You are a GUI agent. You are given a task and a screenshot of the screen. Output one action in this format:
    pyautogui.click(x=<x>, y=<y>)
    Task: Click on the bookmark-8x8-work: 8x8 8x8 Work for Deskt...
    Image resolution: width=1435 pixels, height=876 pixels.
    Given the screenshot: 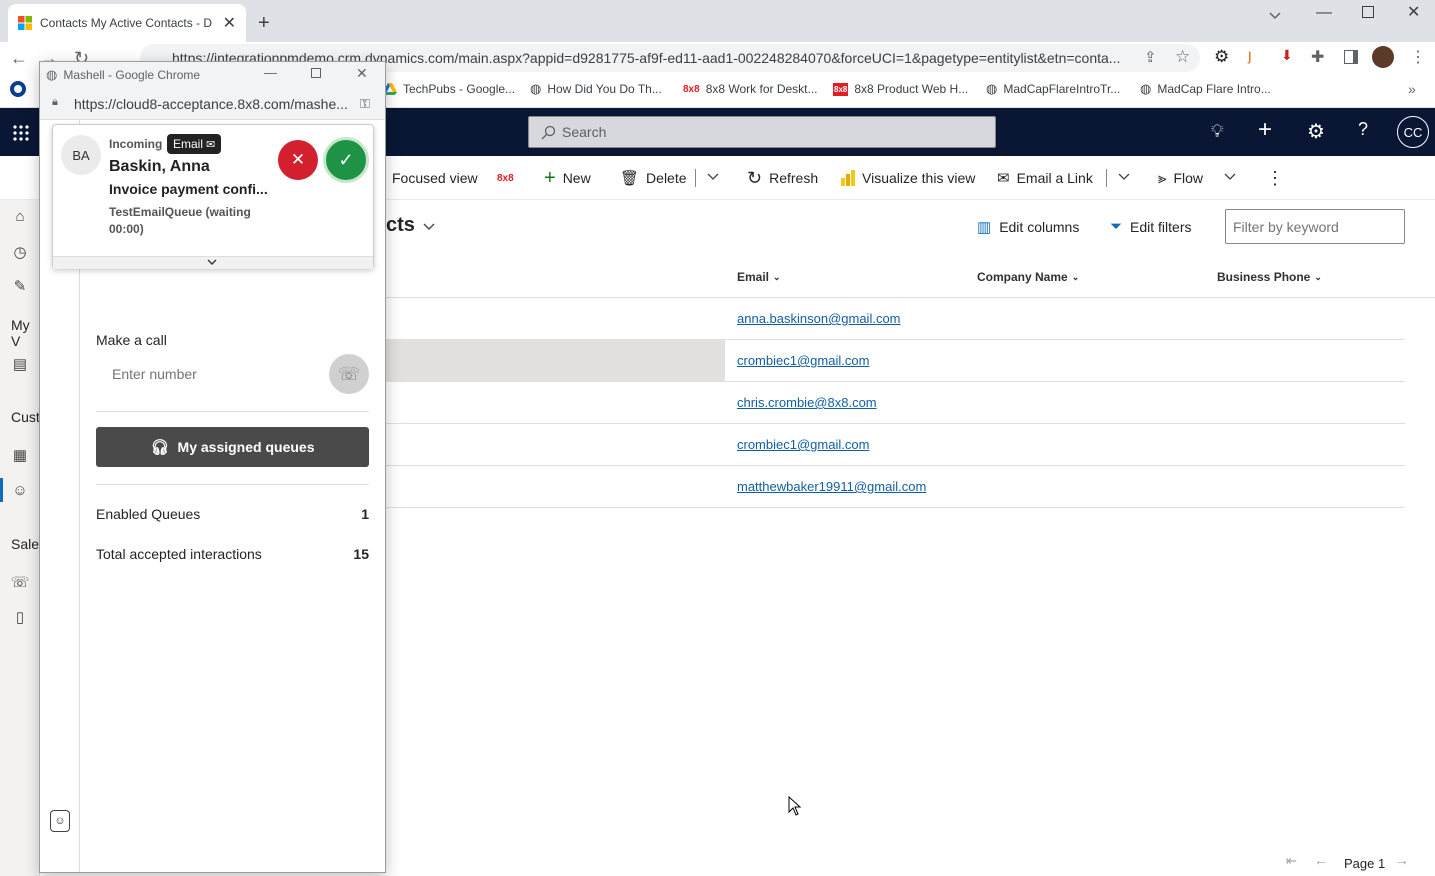 What is the action you would take?
    pyautogui.click(x=750, y=89)
    